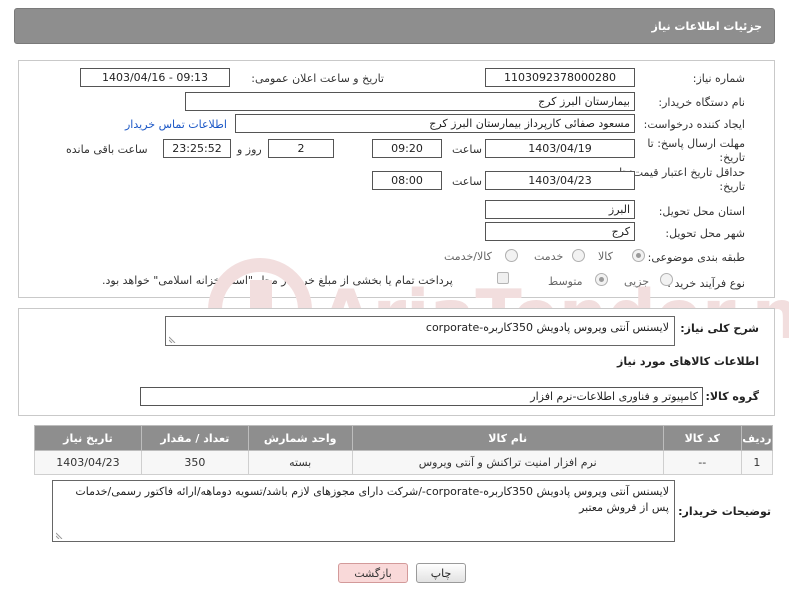 The height and width of the screenshot is (598, 789). Describe the element at coordinates (666, 279) in the screenshot. I see `purchase-radio-minor` at that location.